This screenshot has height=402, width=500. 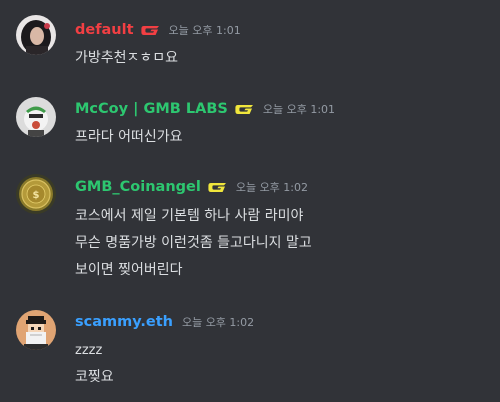 What do you see at coordinates (193, 243) in the screenshot?
I see `message-text: 무슨 명품가방 이런것좀 들고다니지 말고` at bounding box center [193, 243].